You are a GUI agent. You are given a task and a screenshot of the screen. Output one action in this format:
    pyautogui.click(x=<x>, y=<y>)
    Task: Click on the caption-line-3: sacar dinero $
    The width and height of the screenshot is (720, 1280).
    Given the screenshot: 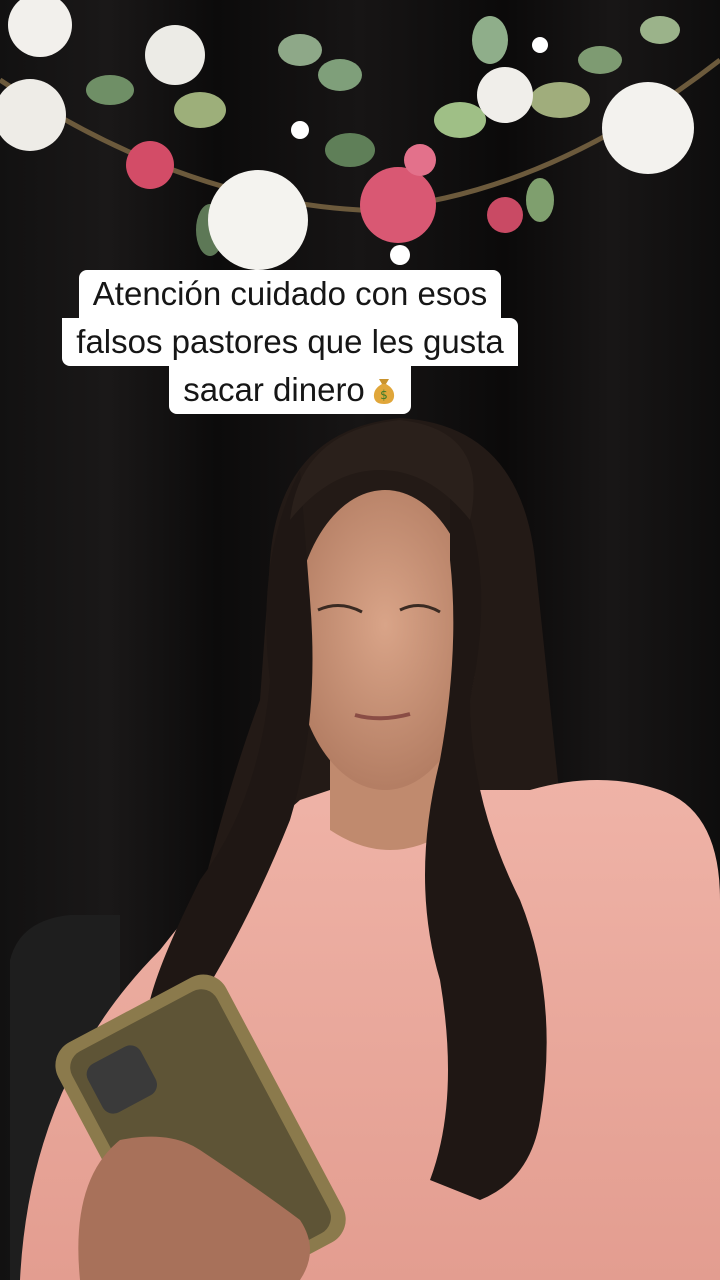 What is the action you would take?
    pyautogui.click(x=290, y=390)
    